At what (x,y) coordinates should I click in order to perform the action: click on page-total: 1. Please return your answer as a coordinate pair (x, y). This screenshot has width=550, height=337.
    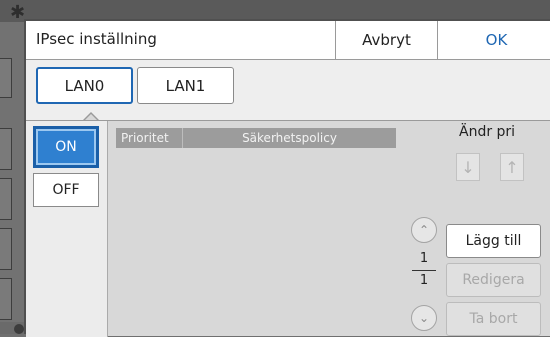
    Looking at the image, I should click on (424, 280).